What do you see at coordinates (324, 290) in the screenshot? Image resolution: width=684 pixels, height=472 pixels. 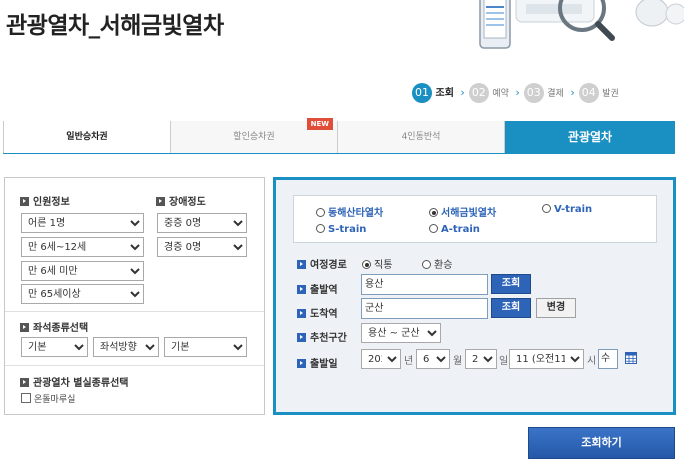 I see `departure-text: 출발역` at bounding box center [324, 290].